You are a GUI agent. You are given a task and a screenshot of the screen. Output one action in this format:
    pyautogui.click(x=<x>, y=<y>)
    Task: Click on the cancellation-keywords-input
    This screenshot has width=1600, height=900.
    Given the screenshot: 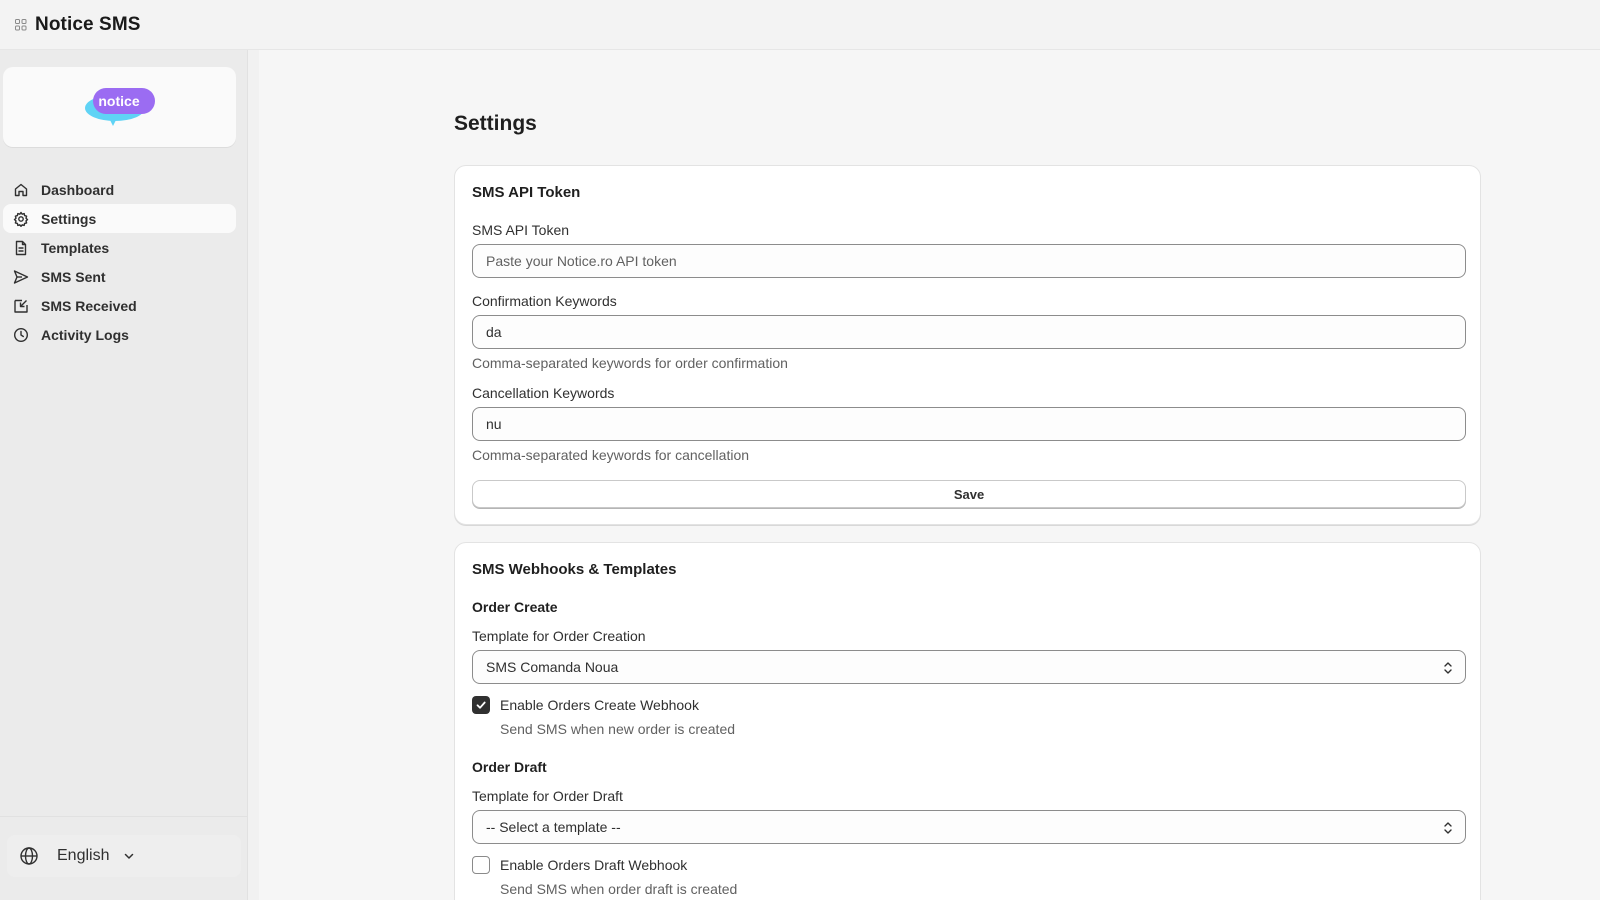 What is the action you would take?
    pyautogui.click(x=969, y=424)
    